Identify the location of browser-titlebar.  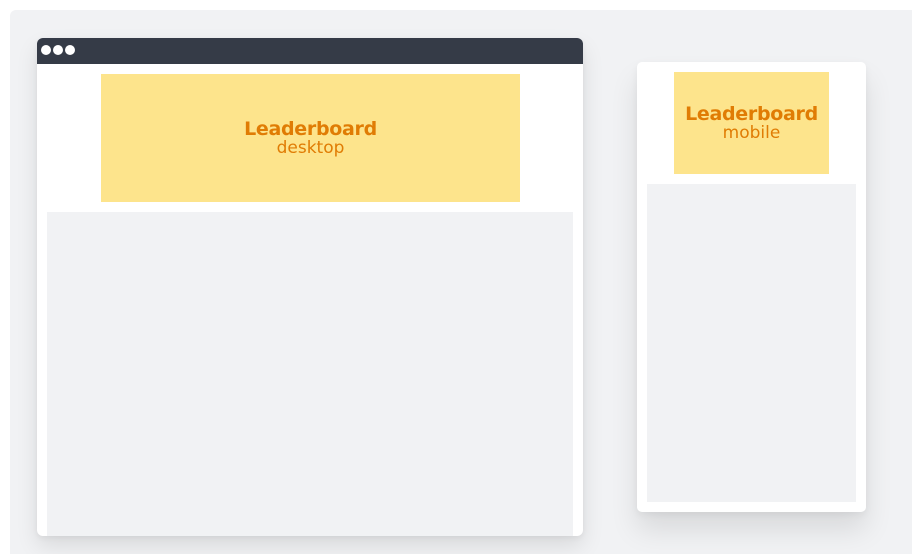
(310, 51).